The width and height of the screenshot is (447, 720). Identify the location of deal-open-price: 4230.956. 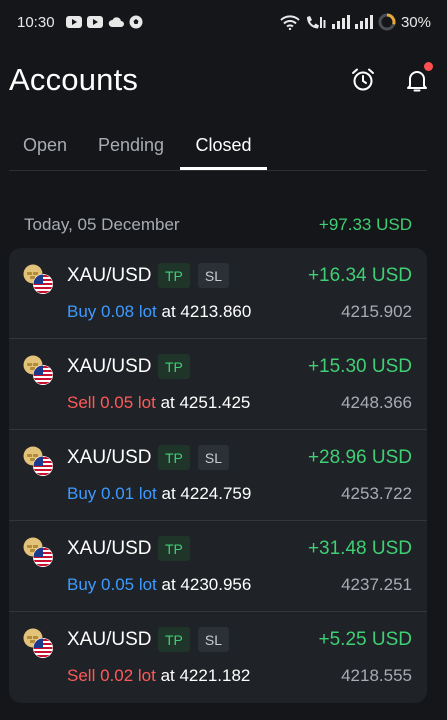
(216, 584).